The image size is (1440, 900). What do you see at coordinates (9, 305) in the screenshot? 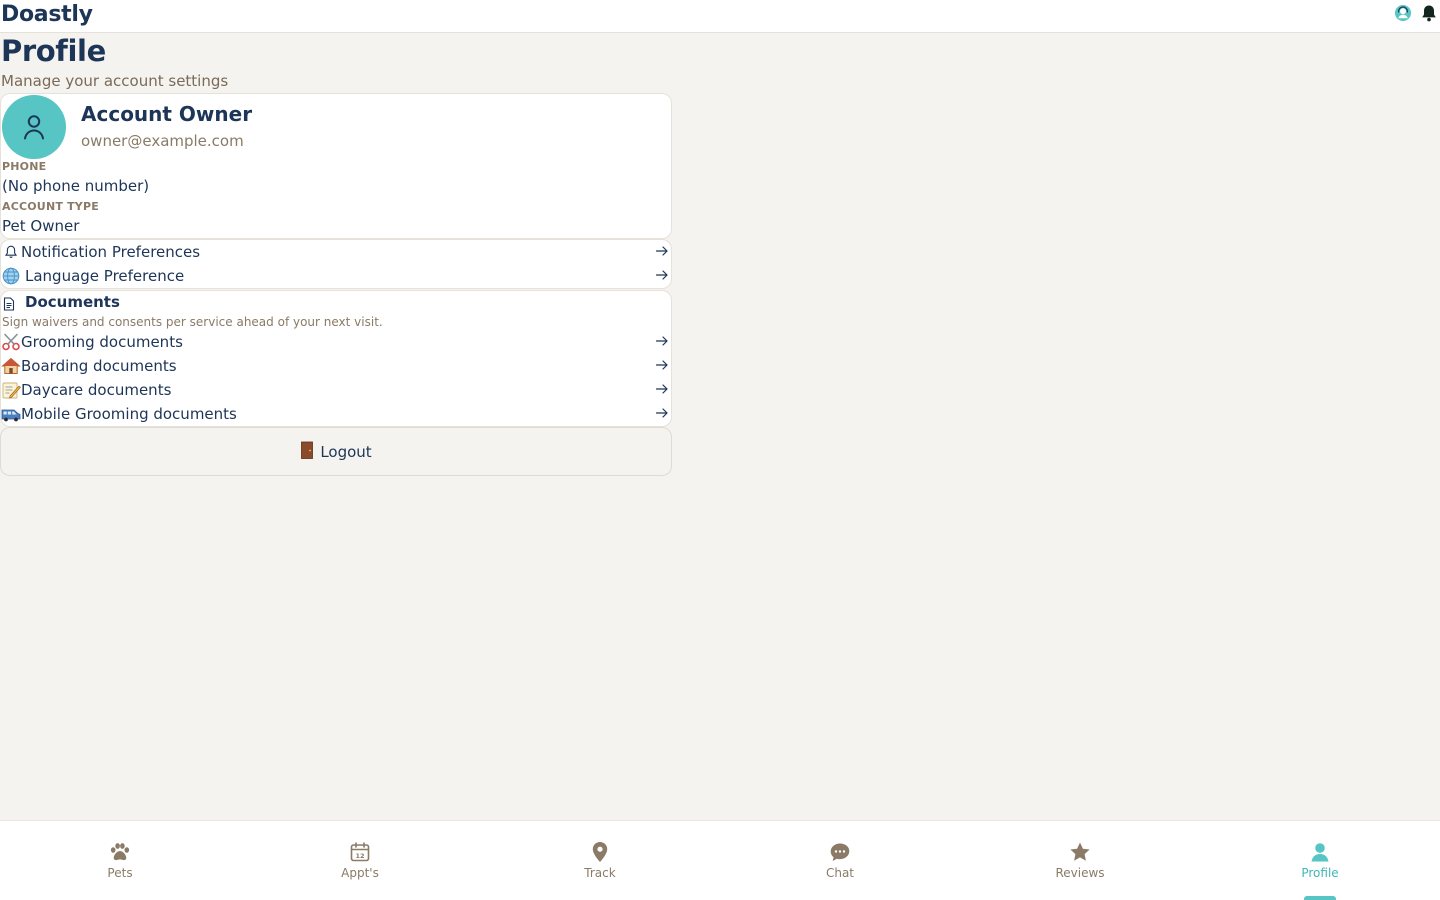
I see `document-icon` at bounding box center [9, 305].